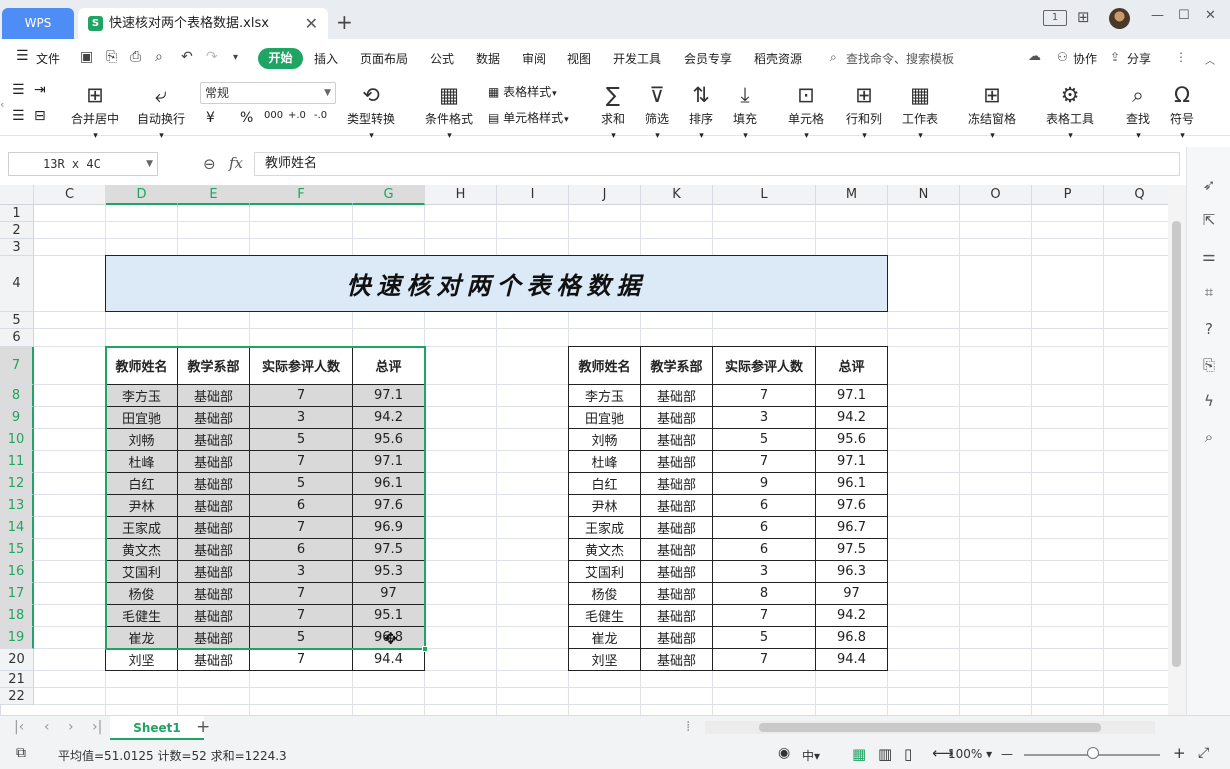  What do you see at coordinates (142, 440) in the screenshot?
I see `left-cell: 刘畅` at bounding box center [142, 440].